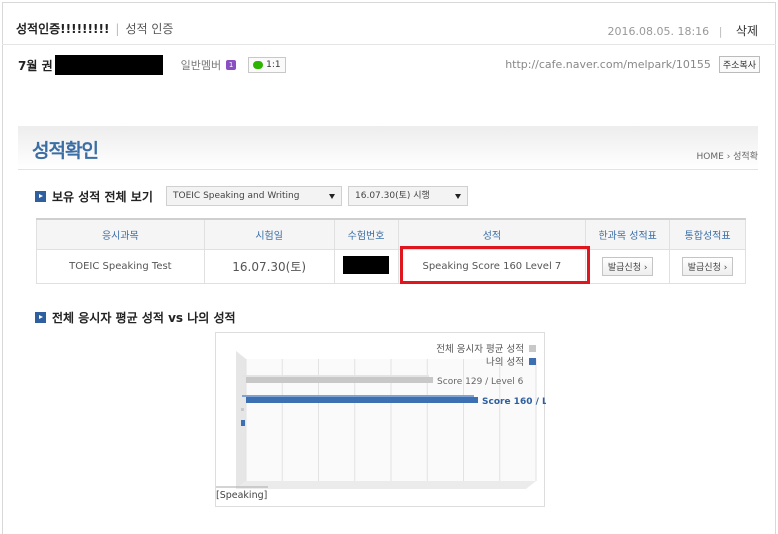  What do you see at coordinates (120, 234) in the screenshot?
I see `header-subject: 응시과목` at bounding box center [120, 234].